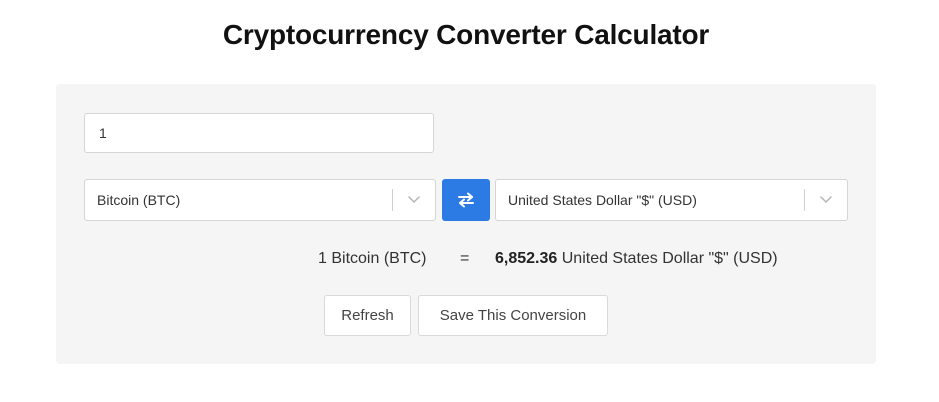 The height and width of the screenshot is (402, 939). I want to click on swap-arrows-icon, so click(466, 200).